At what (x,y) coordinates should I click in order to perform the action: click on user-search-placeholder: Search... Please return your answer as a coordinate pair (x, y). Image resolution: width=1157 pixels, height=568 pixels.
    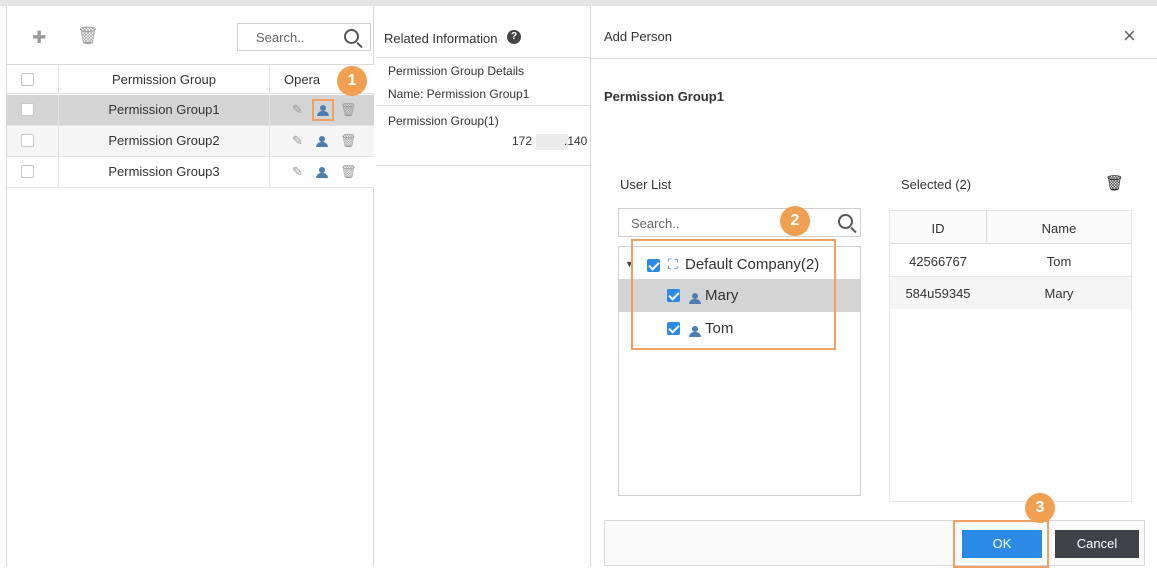
    Looking at the image, I should click on (655, 223).